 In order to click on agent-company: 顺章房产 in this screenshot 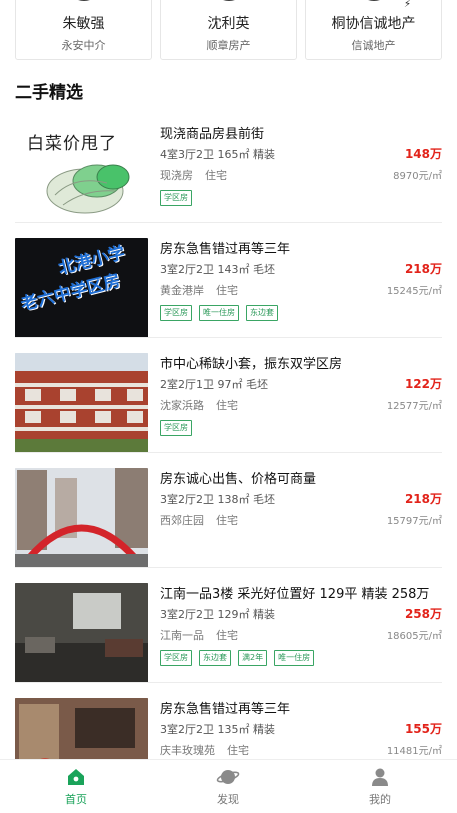, I will do `click(228, 45)`.